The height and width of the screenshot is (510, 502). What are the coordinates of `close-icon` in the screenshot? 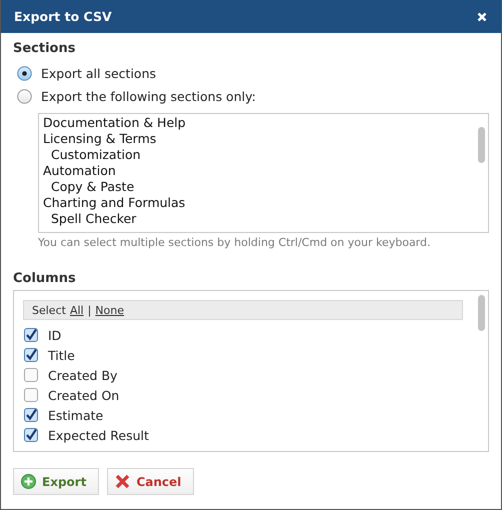 It's located at (482, 17).